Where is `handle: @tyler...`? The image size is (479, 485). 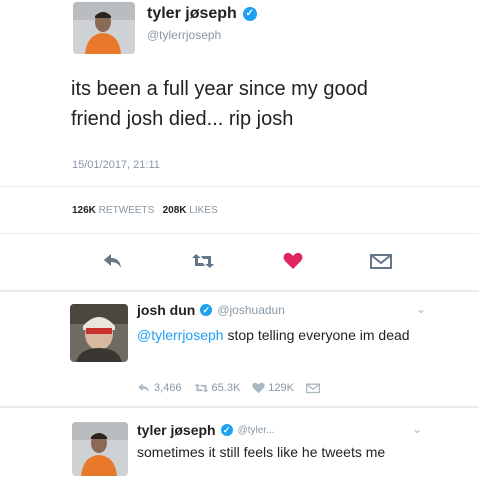 handle: @tyler... is located at coordinates (256, 430).